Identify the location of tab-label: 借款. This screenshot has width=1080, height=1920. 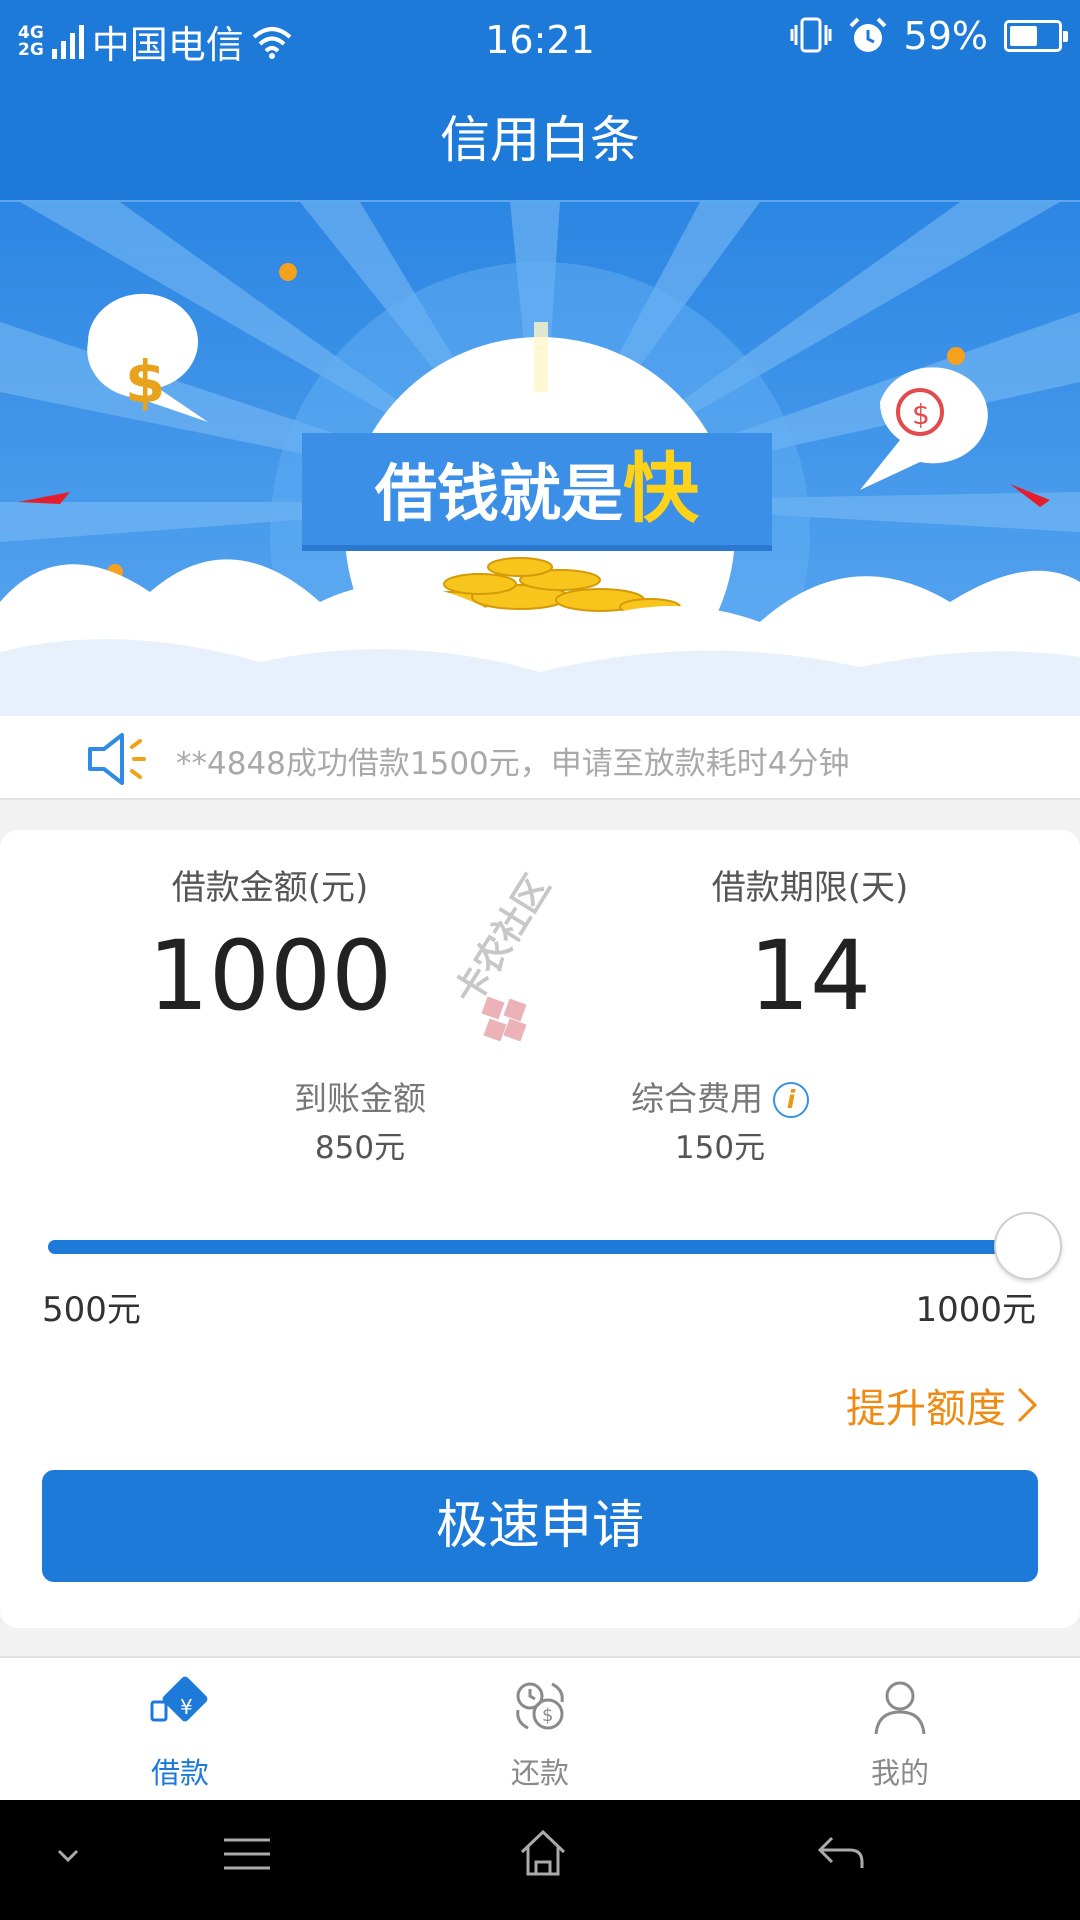
(179, 1773).